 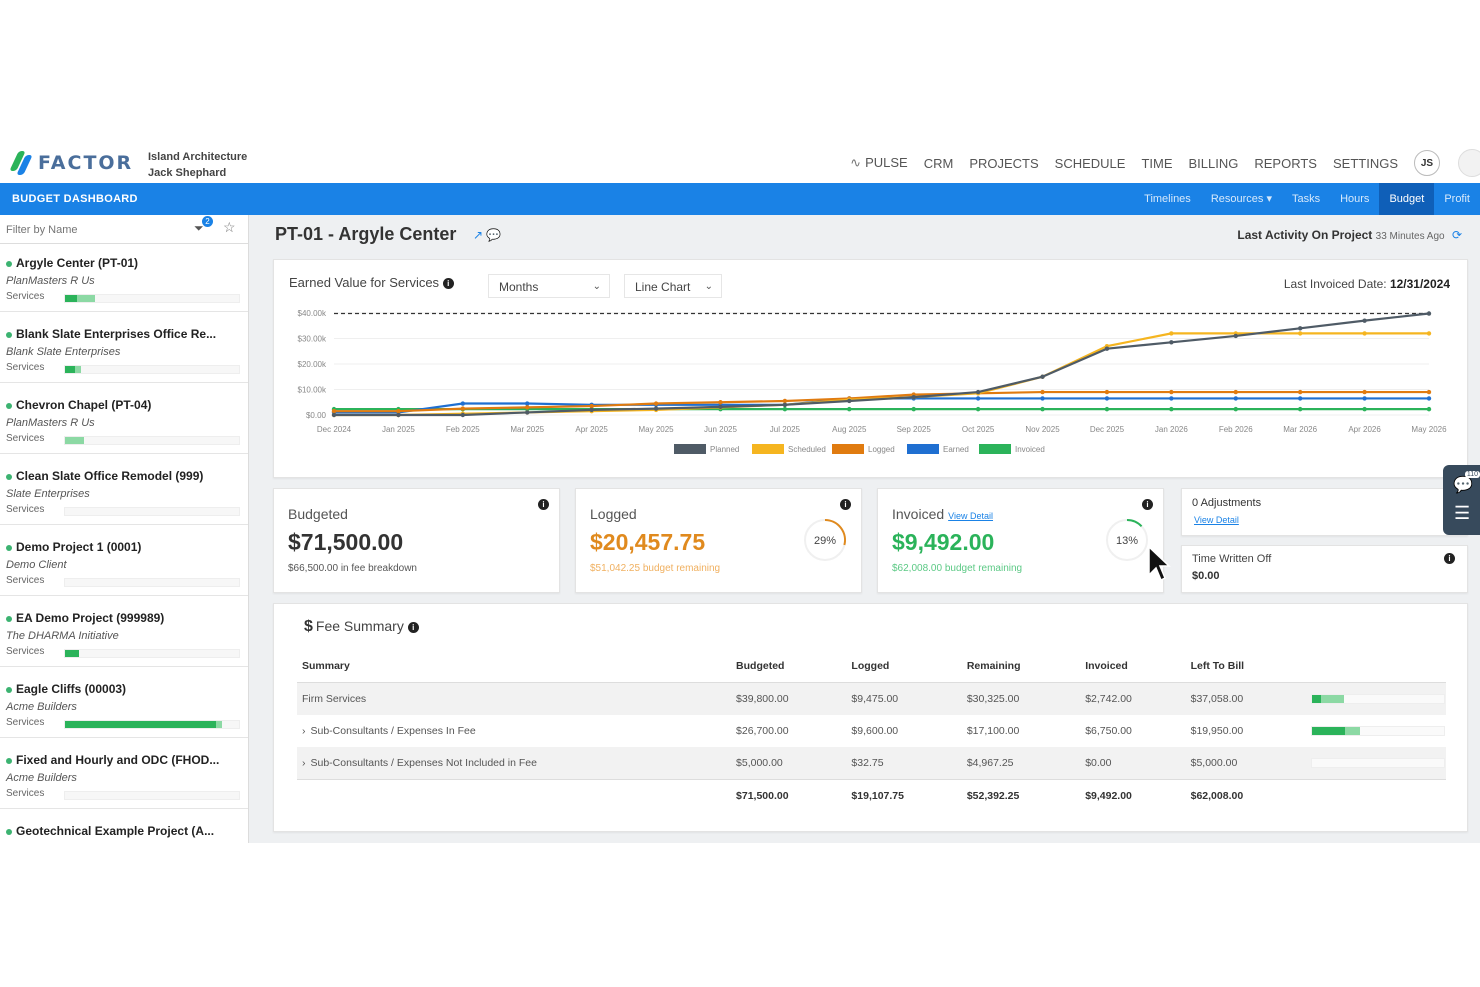 What do you see at coordinates (493, 235) in the screenshot?
I see `comments-icon: 💬` at bounding box center [493, 235].